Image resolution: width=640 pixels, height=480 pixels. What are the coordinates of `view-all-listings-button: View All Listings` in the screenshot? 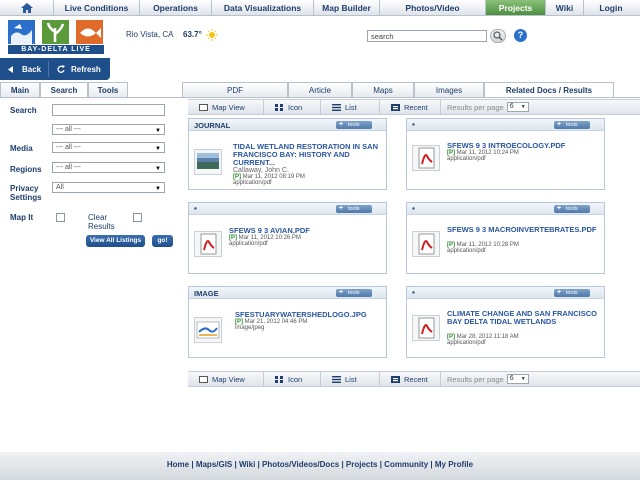 It's located at (115, 241).